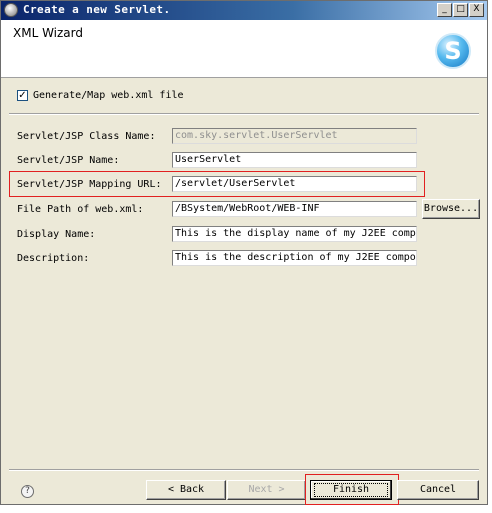  I want to click on description-label: Description:, so click(53, 258).